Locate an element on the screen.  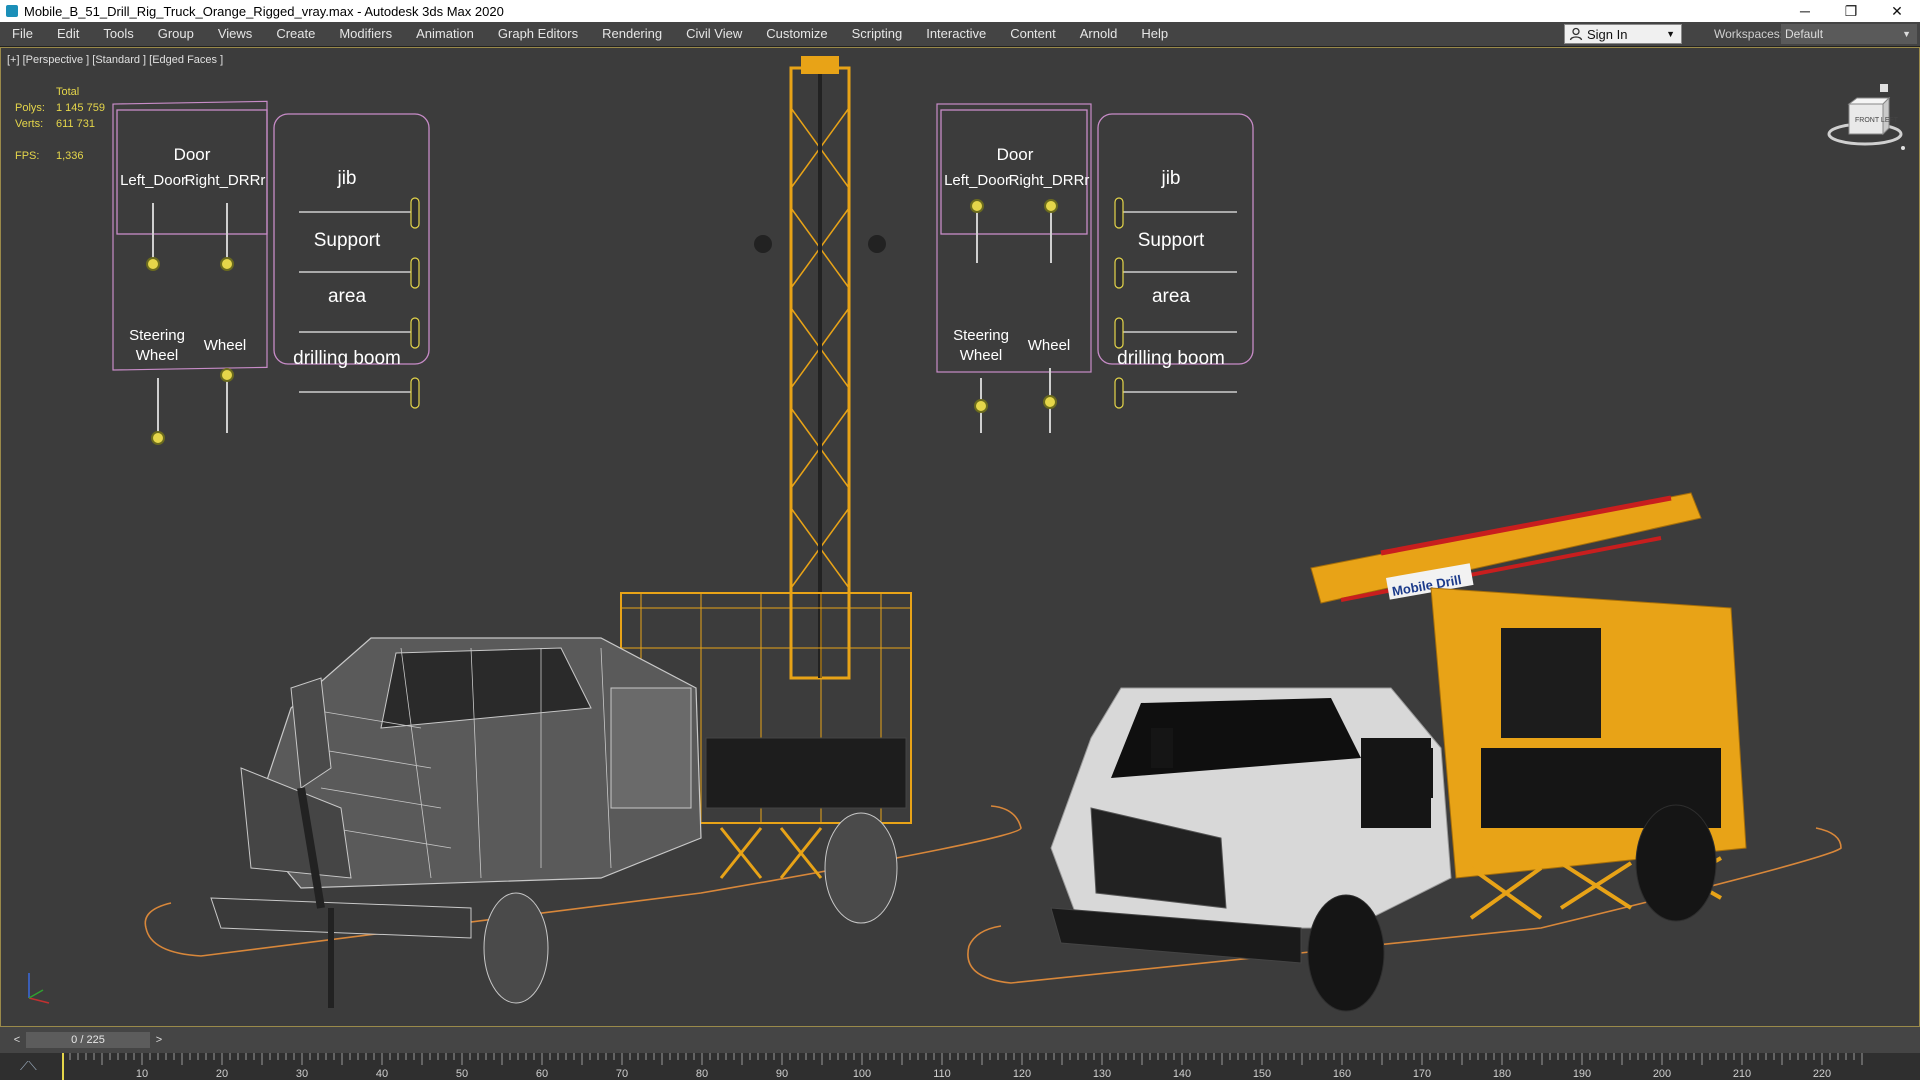
right-support-label: Support is located at coordinates (1171, 240).